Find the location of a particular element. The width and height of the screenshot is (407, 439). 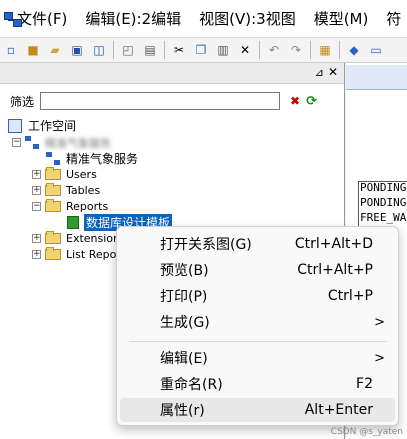

clear-filter-icon: ✖ is located at coordinates (295, 101).